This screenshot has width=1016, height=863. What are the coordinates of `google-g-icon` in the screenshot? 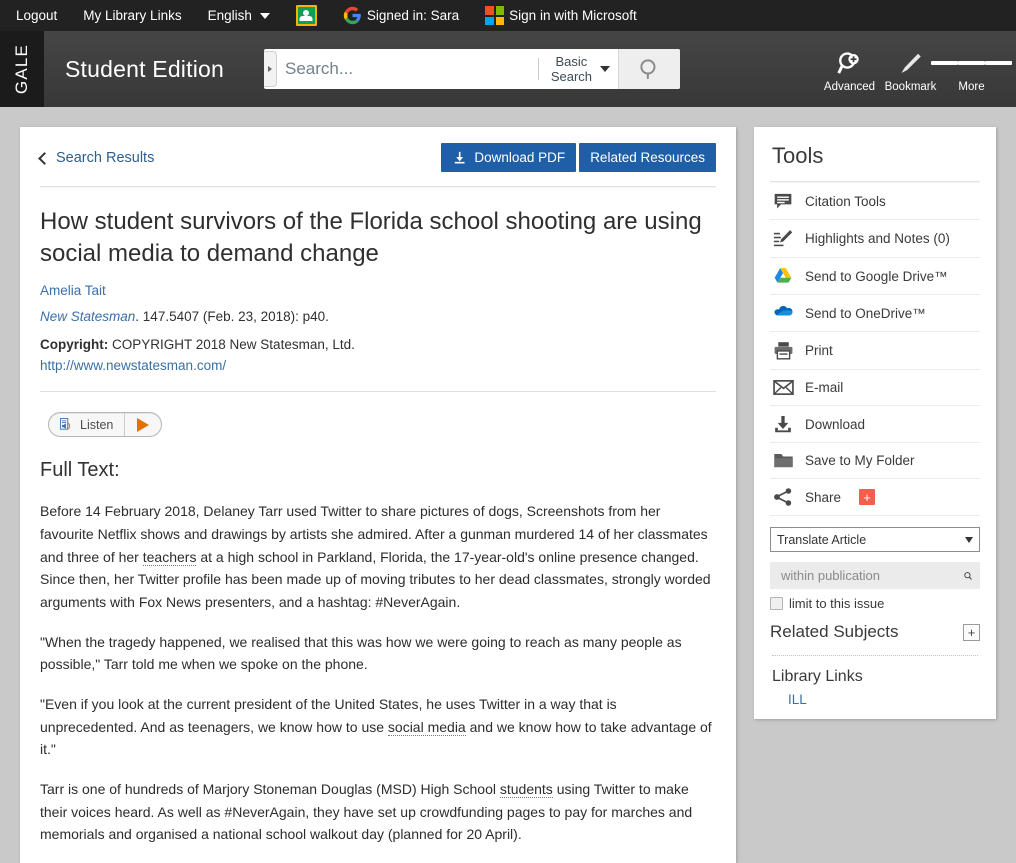 It's located at (352, 15).